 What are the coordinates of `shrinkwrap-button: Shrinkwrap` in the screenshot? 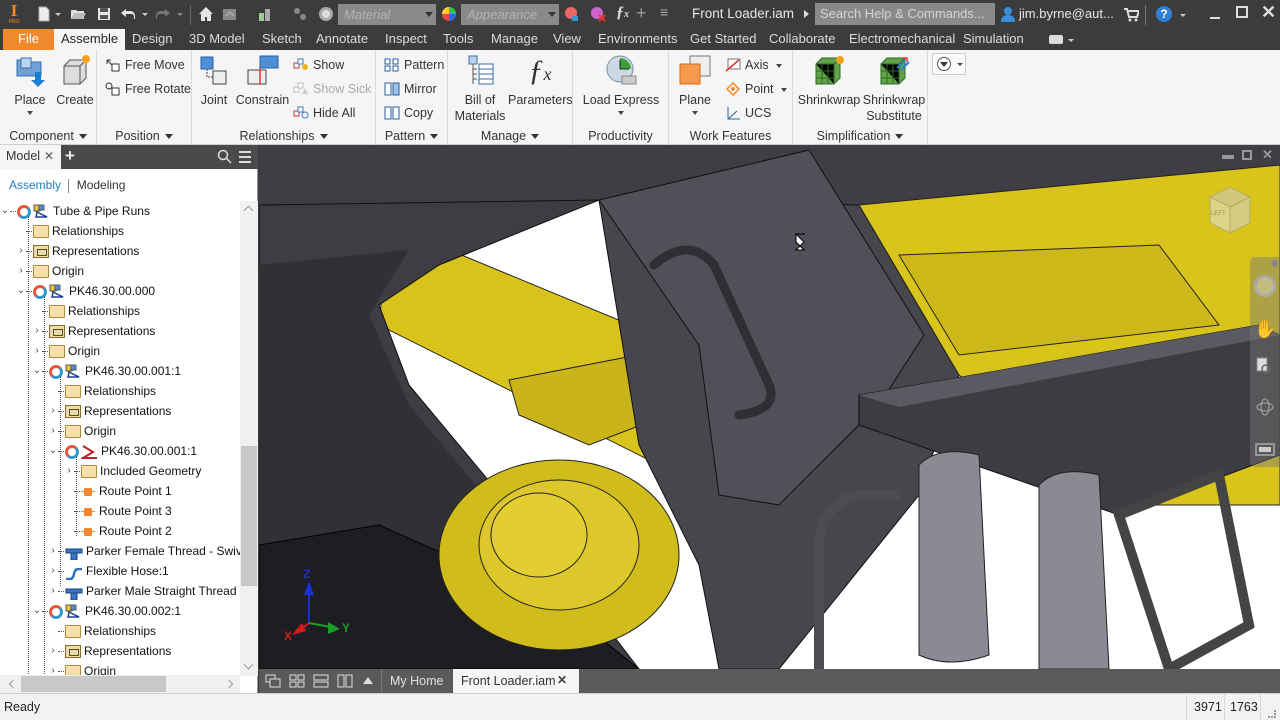 It's located at (829, 81).